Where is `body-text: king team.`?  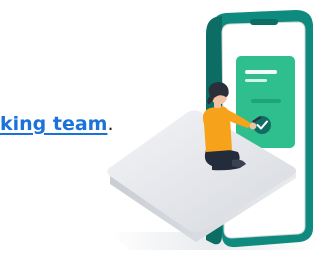 body-text: king team. is located at coordinates (57, 124).